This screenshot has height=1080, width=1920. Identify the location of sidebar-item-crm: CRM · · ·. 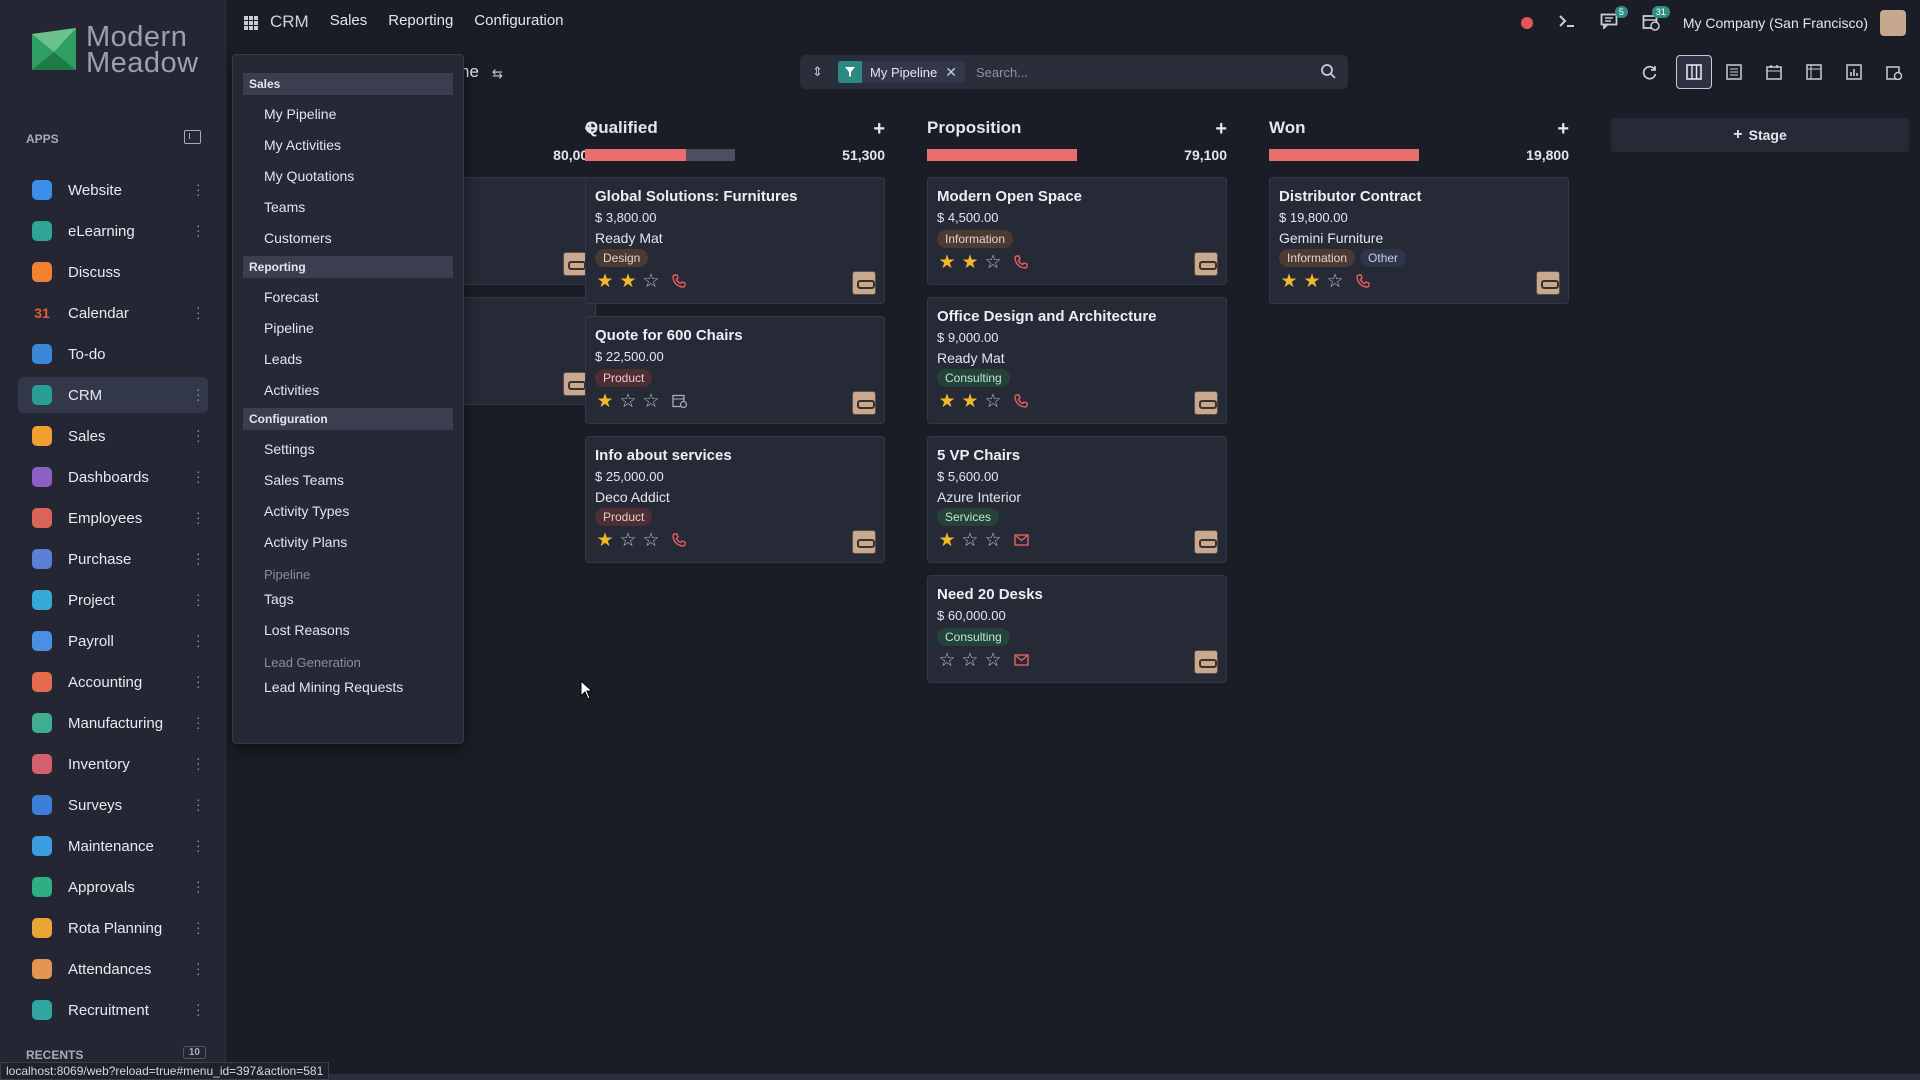
(113, 395).